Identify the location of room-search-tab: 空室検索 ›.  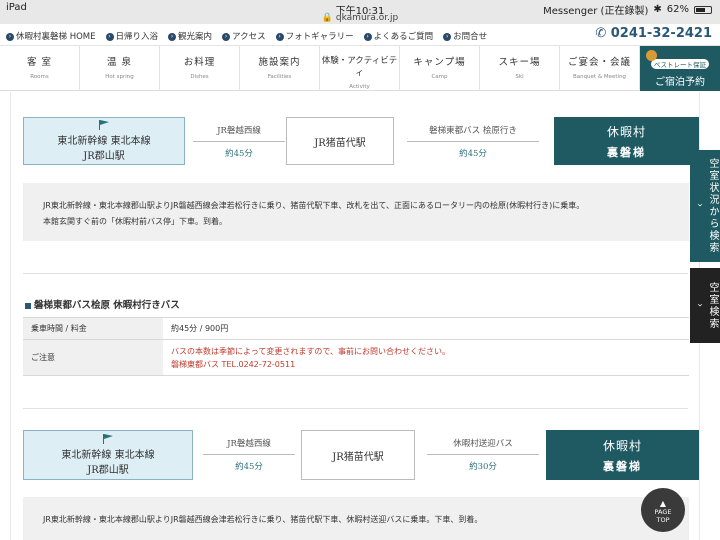
(705, 305).